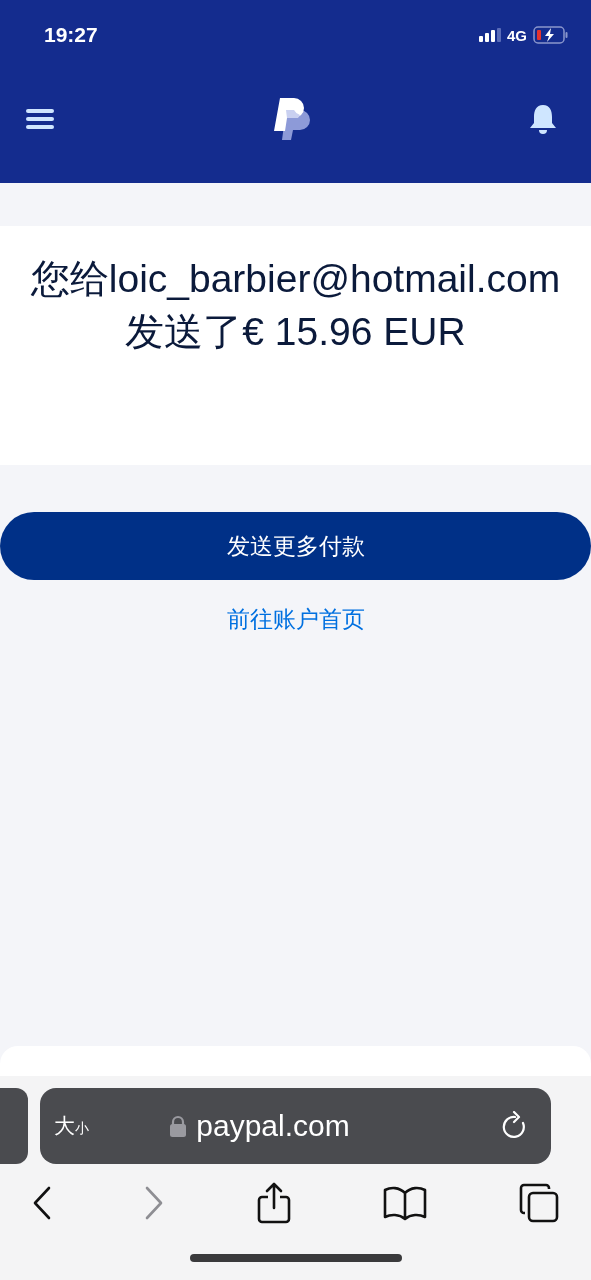 The image size is (591, 1280). What do you see at coordinates (71, 35) in the screenshot?
I see `status-time: 19:27` at bounding box center [71, 35].